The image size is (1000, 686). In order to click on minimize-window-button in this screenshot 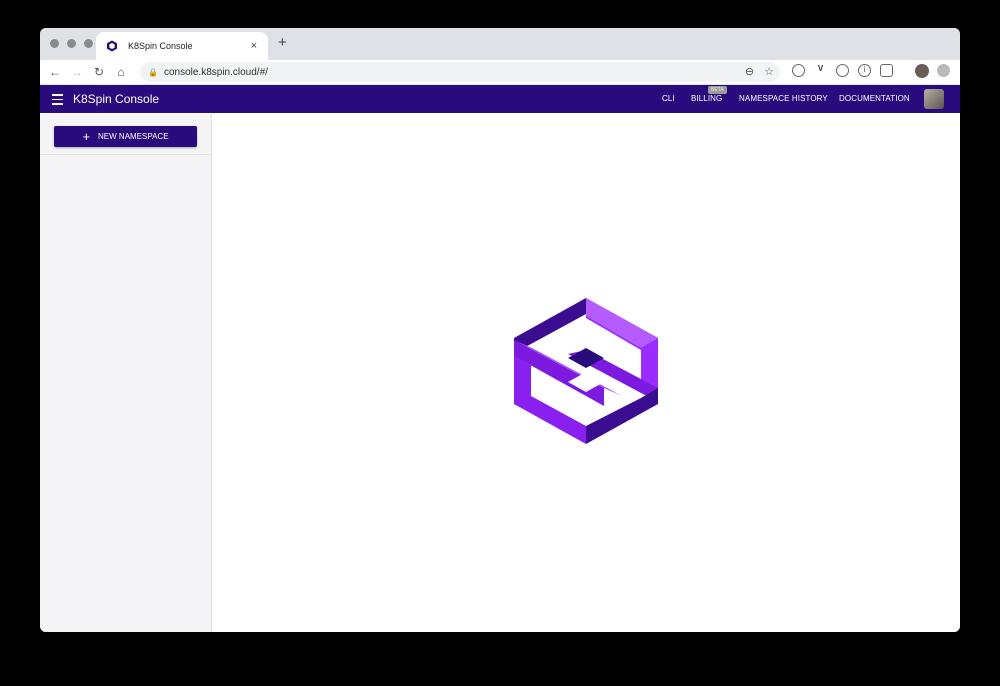, I will do `click(71, 43)`.